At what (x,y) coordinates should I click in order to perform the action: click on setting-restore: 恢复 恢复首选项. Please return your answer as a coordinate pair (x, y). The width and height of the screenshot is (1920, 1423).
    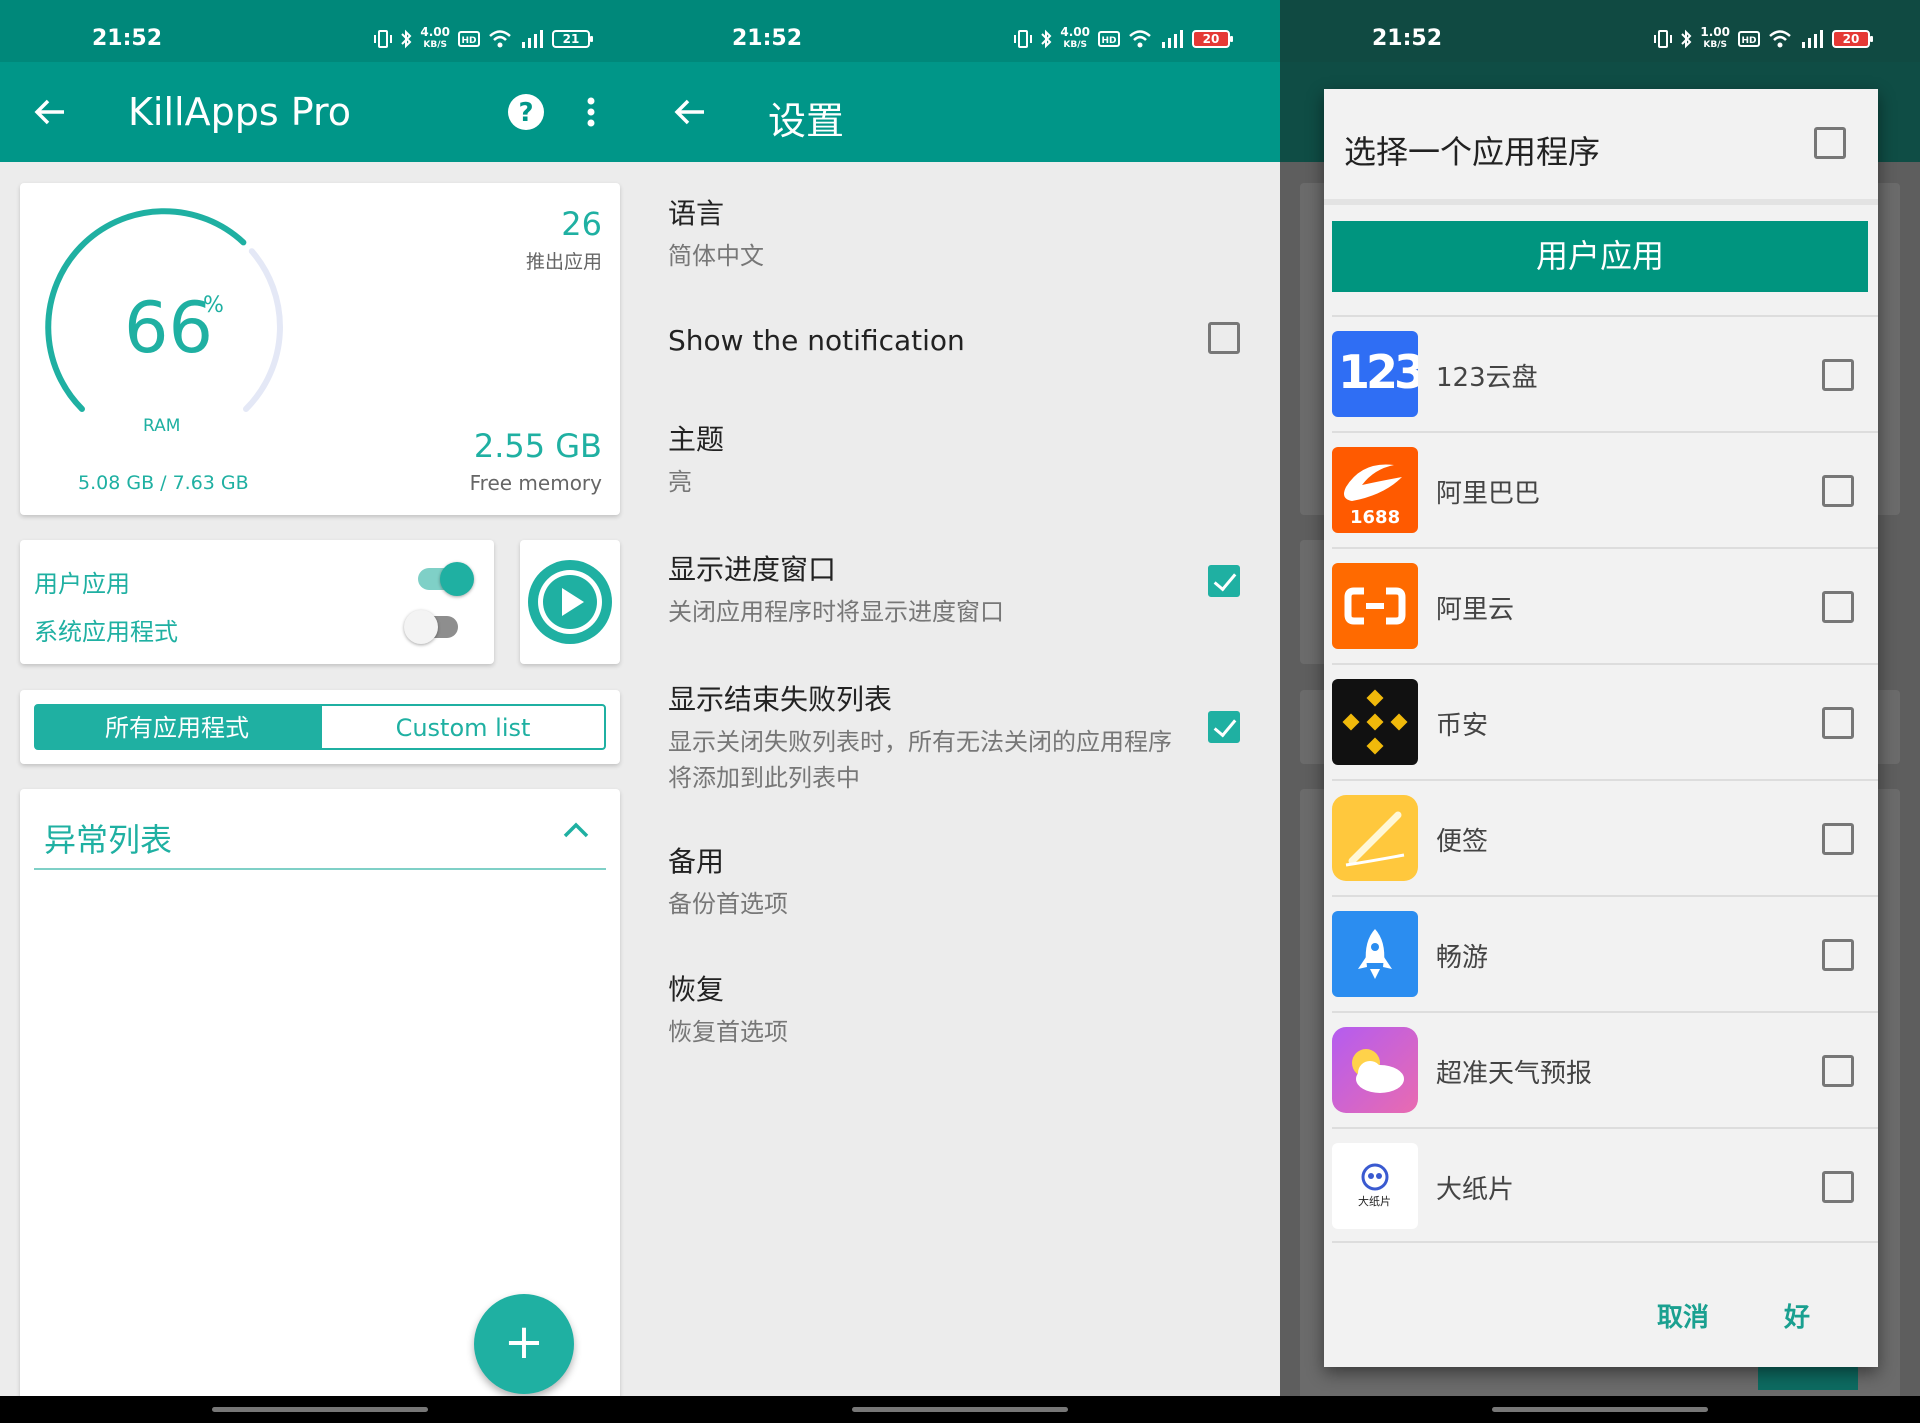
    Looking at the image, I should click on (728, 1009).